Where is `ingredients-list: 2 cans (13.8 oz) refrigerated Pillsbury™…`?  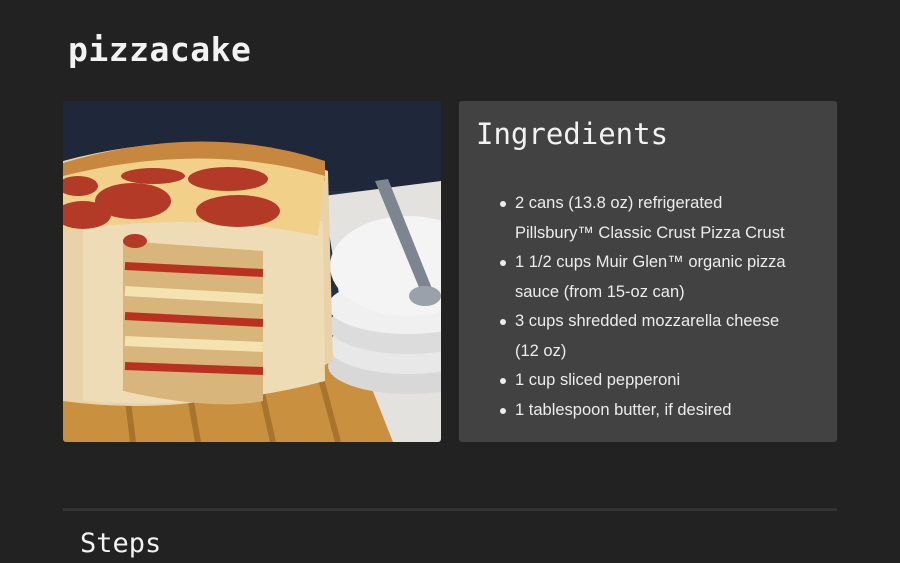 ingredients-list: 2 cans (13.8 oz) refrigerated Pillsbury™… is located at coordinates (652, 307).